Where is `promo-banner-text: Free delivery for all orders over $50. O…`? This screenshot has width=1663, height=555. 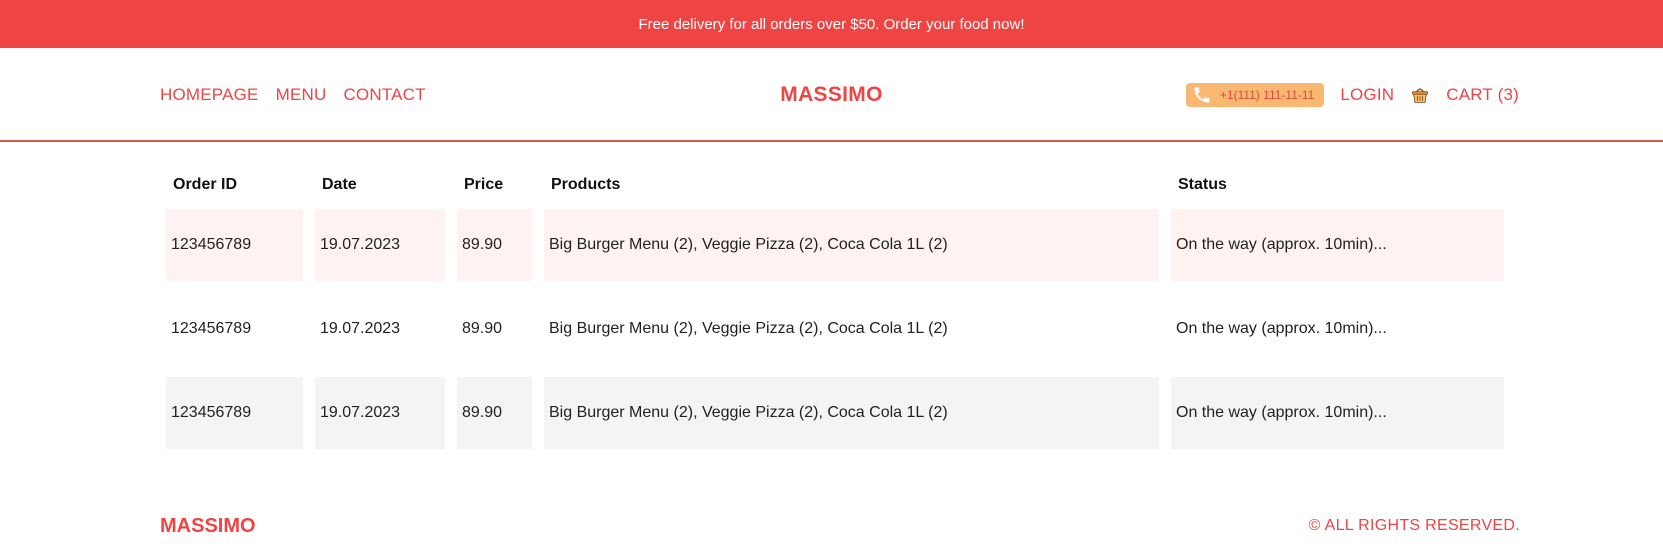 promo-banner-text: Free delivery for all orders over $50. O… is located at coordinates (831, 24).